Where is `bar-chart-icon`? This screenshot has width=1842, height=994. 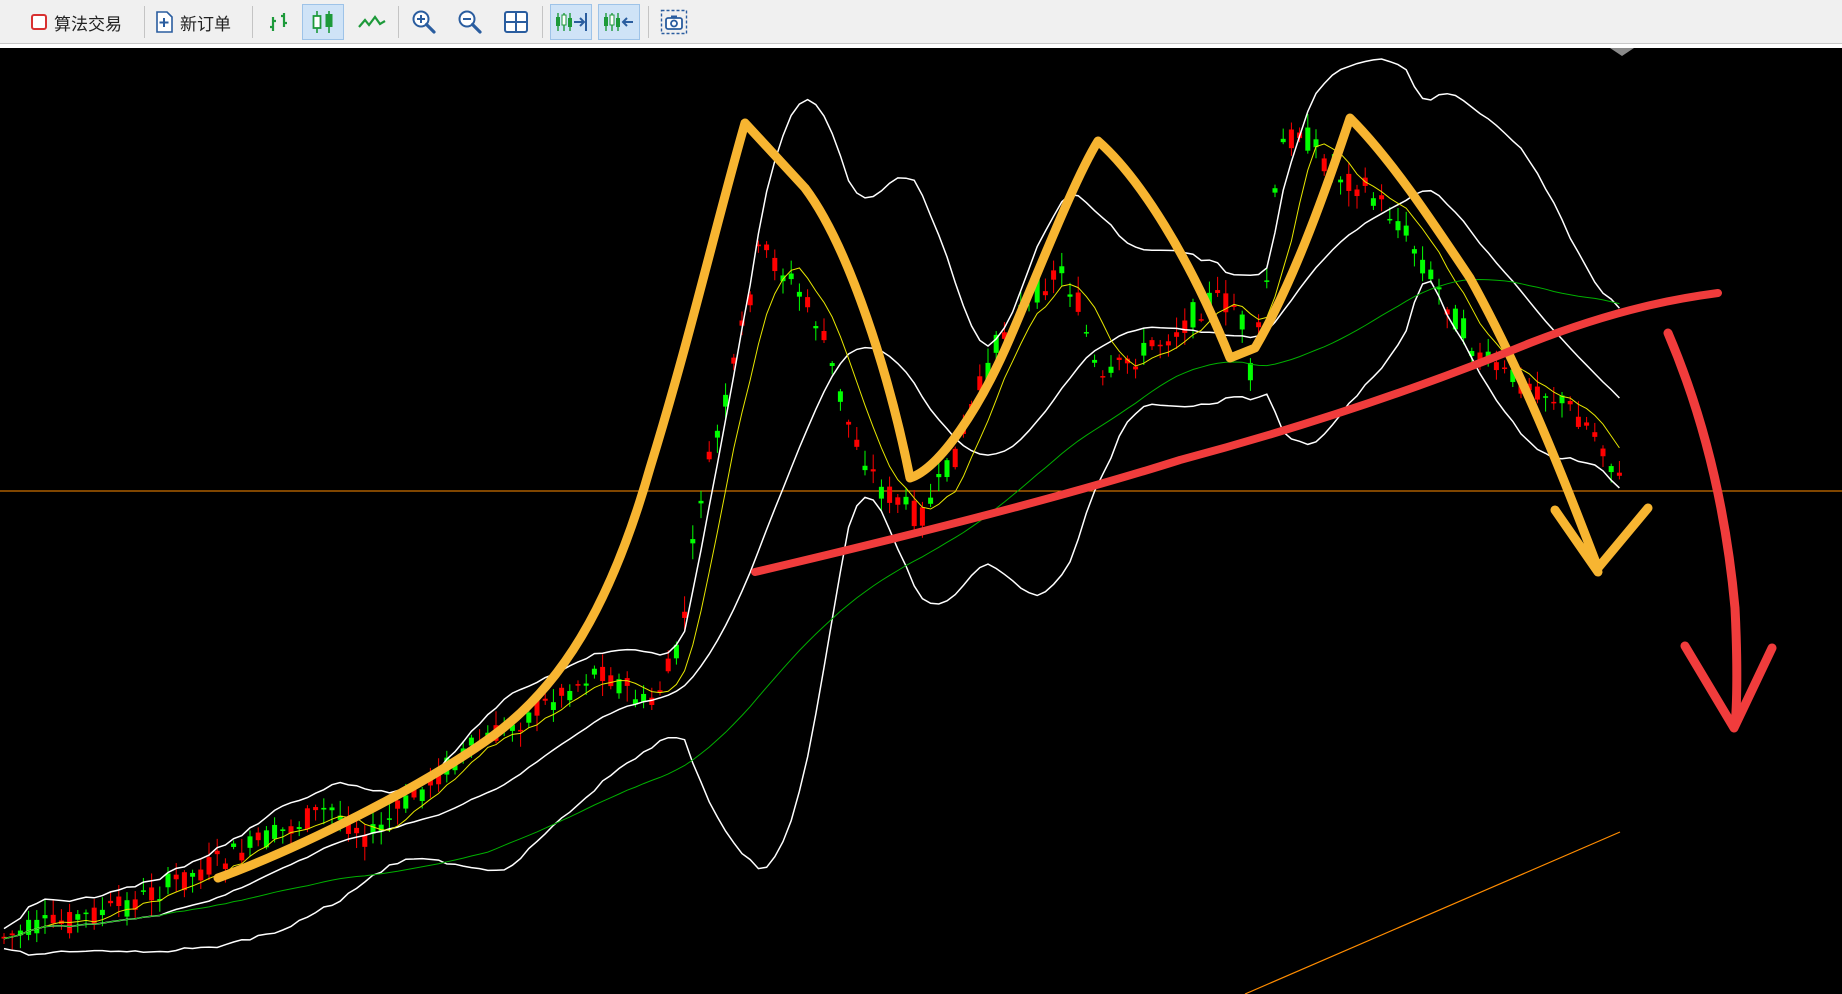 bar-chart-icon is located at coordinates (278, 22).